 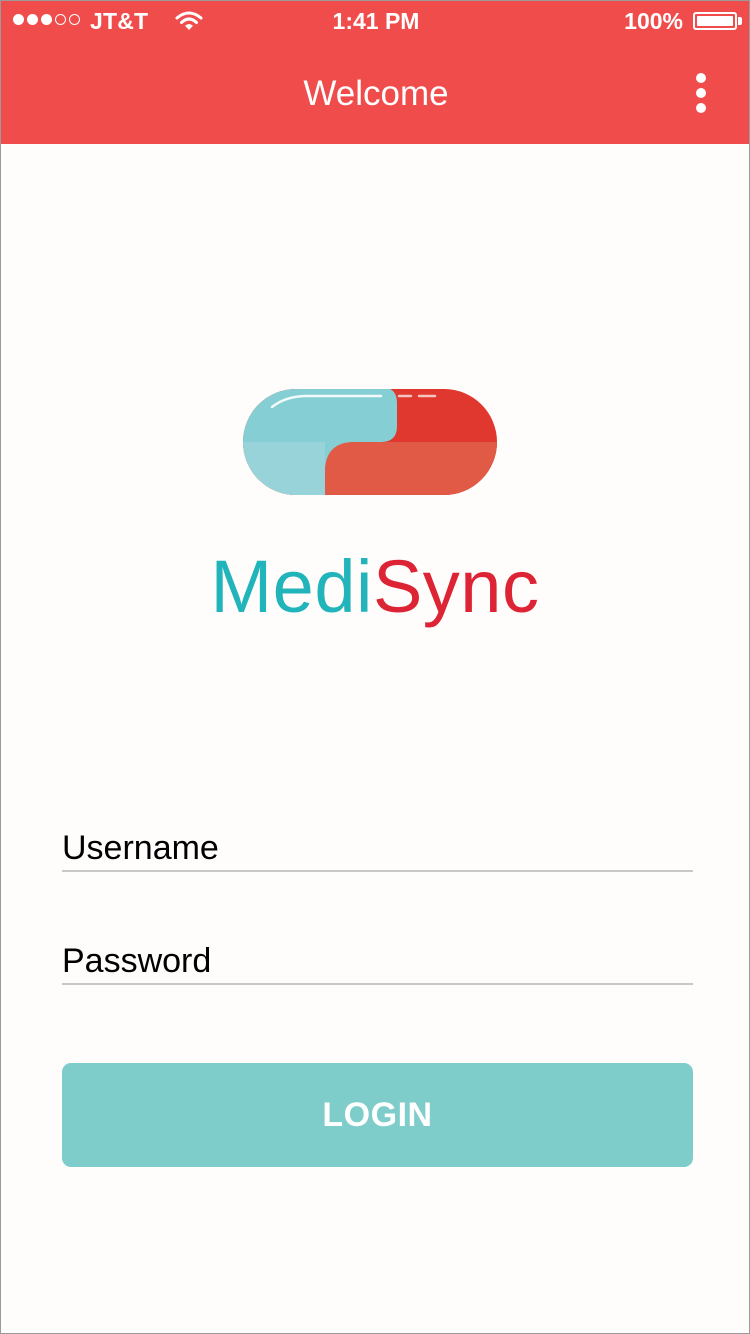 What do you see at coordinates (370, 442) in the screenshot?
I see `capsule-logo-icon` at bounding box center [370, 442].